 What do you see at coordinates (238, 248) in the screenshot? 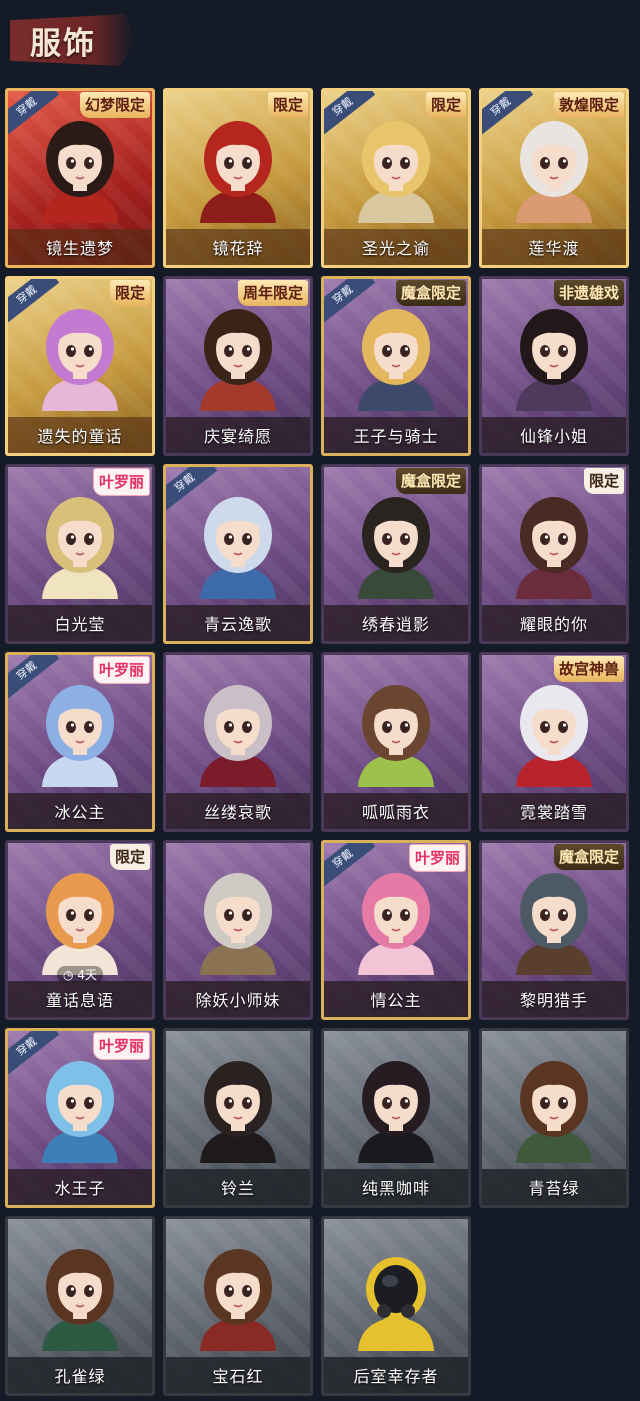
I see `costume-name: 镜花辞` at bounding box center [238, 248].